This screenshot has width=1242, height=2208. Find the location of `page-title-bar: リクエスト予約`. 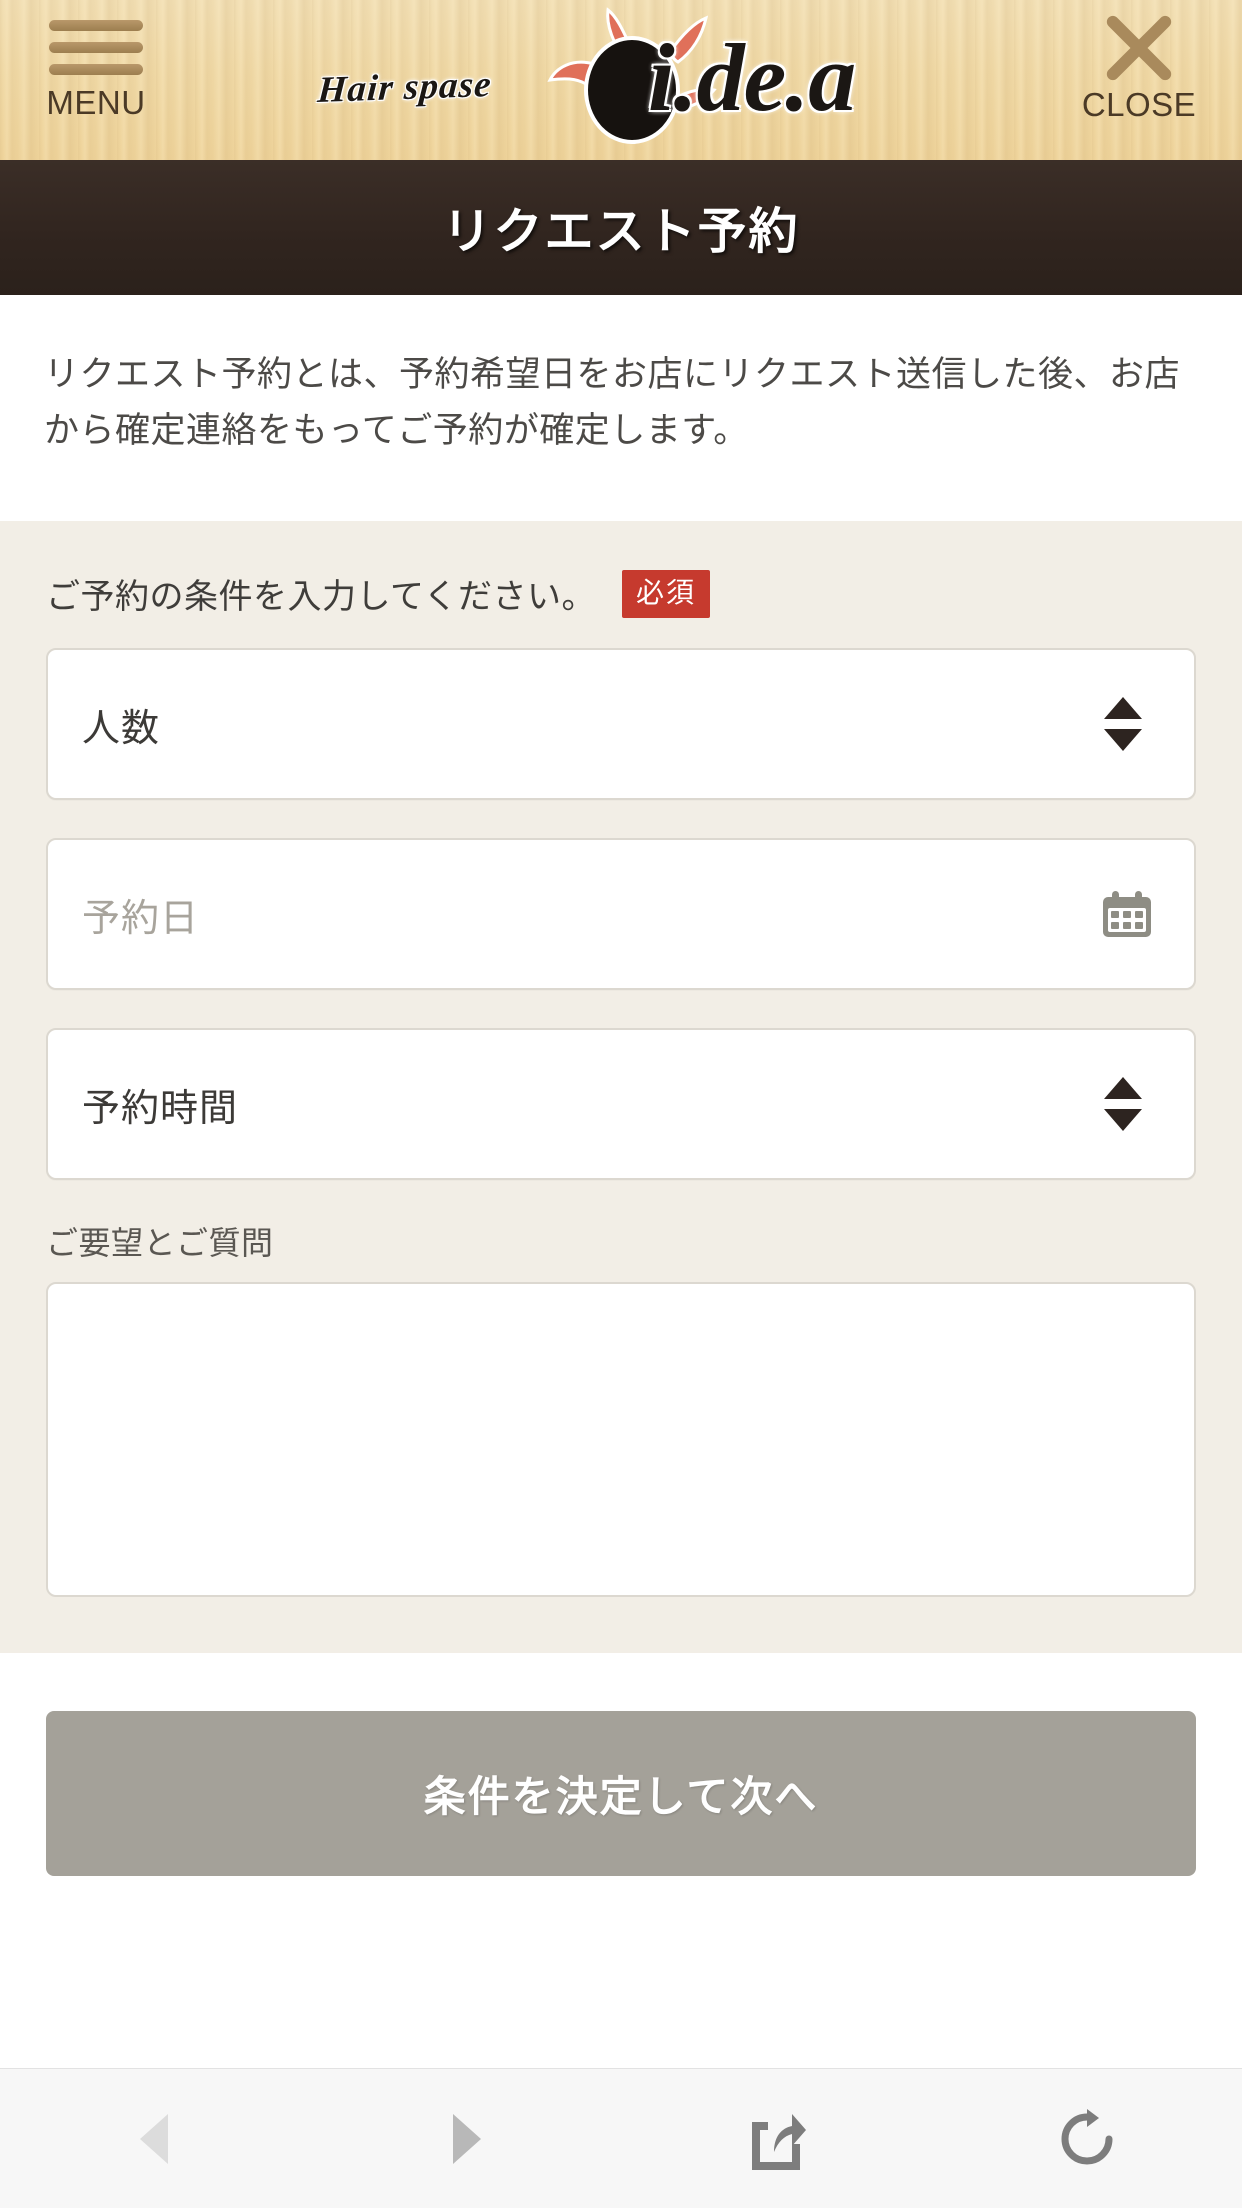

page-title-bar: リクエスト予約 is located at coordinates (621, 227).